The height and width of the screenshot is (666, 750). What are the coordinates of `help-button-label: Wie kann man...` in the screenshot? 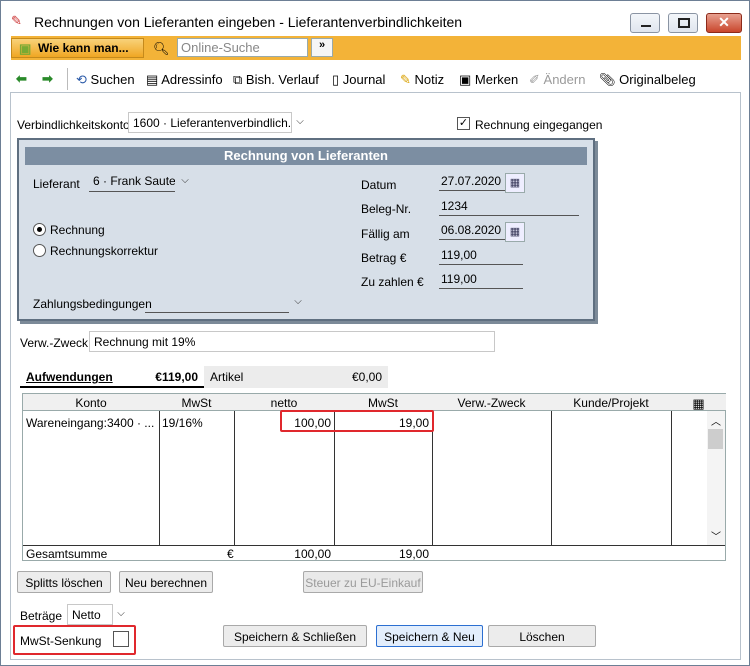 It's located at (83, 48).